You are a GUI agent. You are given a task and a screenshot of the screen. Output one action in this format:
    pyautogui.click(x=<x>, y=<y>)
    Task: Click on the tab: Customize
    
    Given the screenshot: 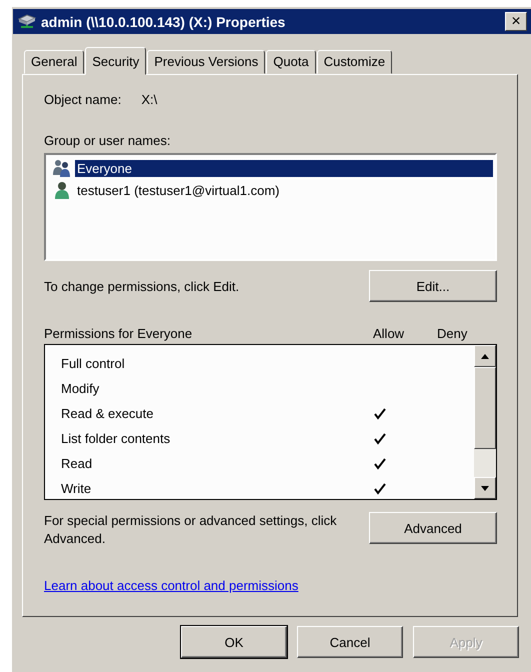 What is the action you would take?
    pyautogui.click(x=354, y=62)
    